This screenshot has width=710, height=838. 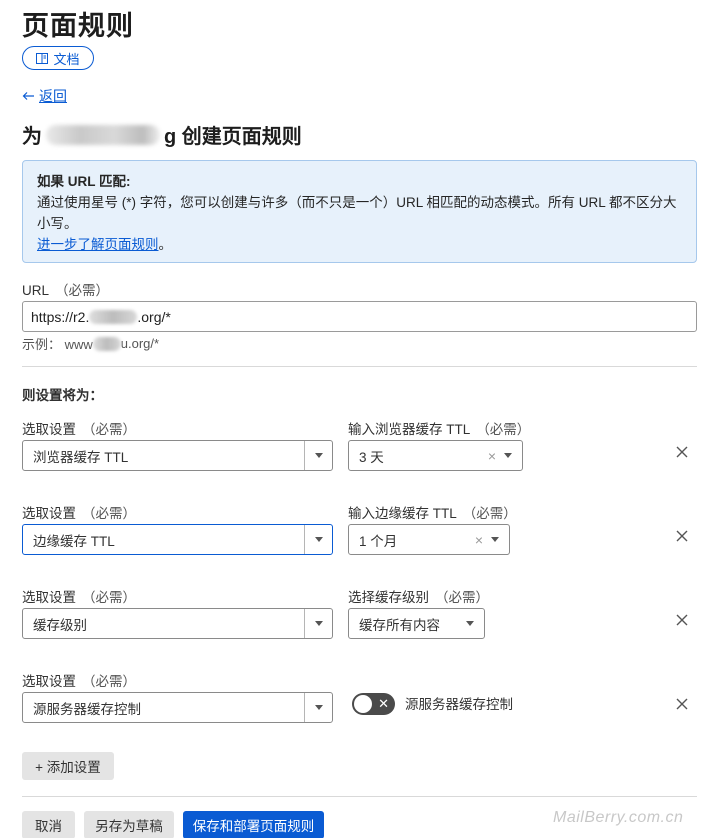 I want to click on learn-more-link: 进一步了解页面规则, so click(x=98, y=244).